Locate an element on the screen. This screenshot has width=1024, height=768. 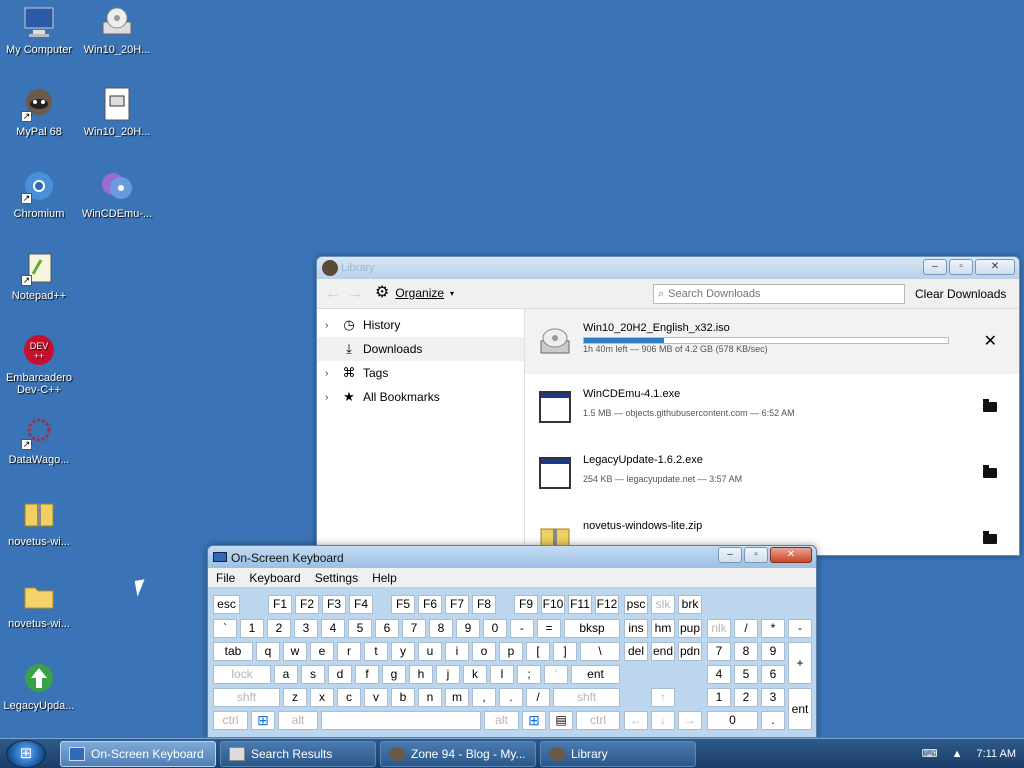
key-space is located at coordinates (401, 720).